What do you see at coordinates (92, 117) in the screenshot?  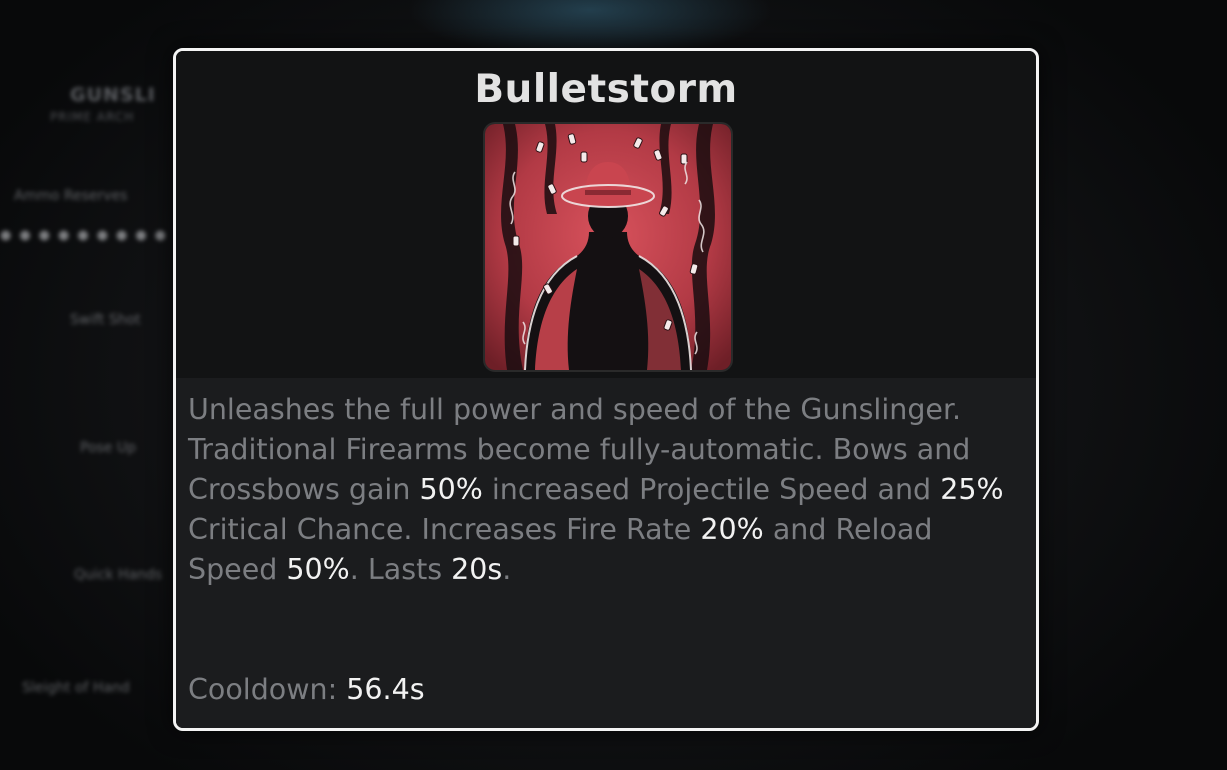 I see `background-panel-subtitle: PRIME ARCH` at bounding box center [92, 117].